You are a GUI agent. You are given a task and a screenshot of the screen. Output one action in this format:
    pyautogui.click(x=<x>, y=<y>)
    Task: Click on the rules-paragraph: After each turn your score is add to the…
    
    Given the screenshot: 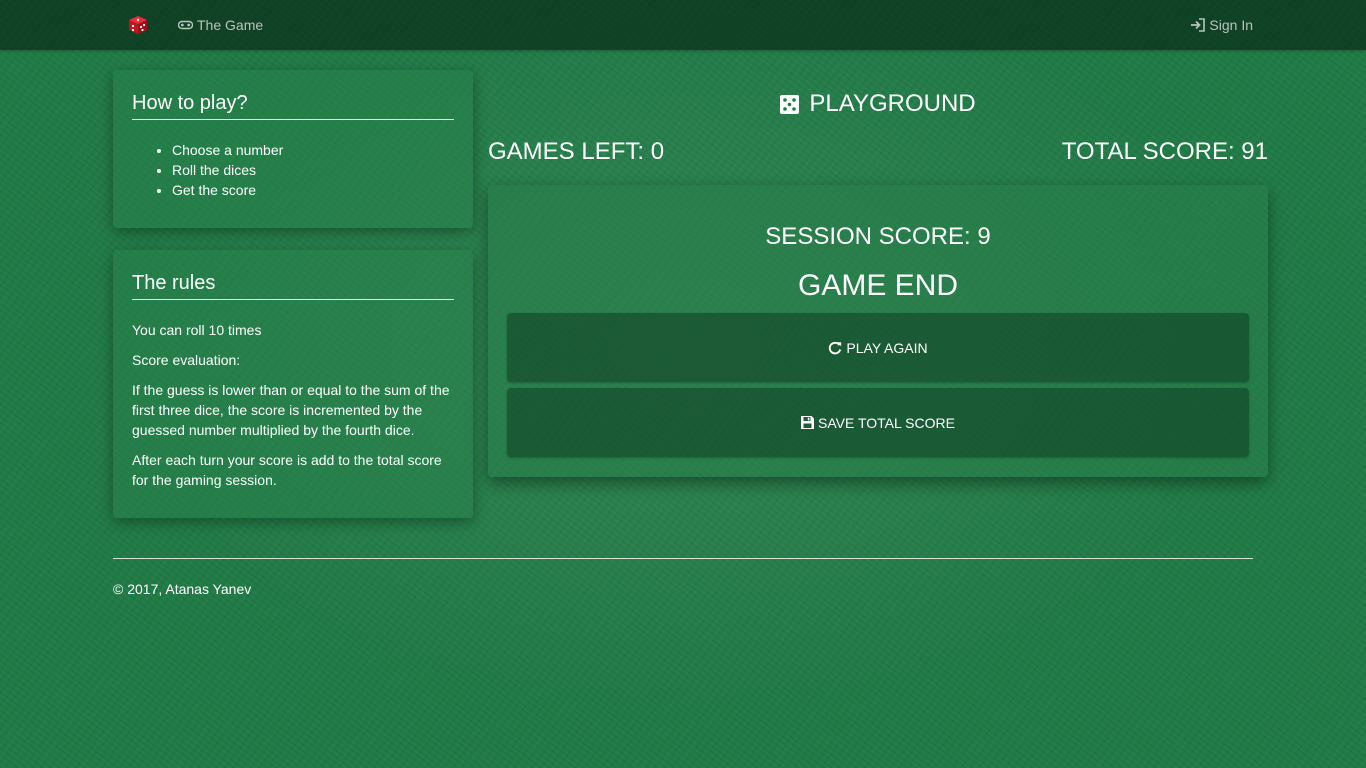 What is the action you would take?
    pyautogui.click(x=287, y=470)
    